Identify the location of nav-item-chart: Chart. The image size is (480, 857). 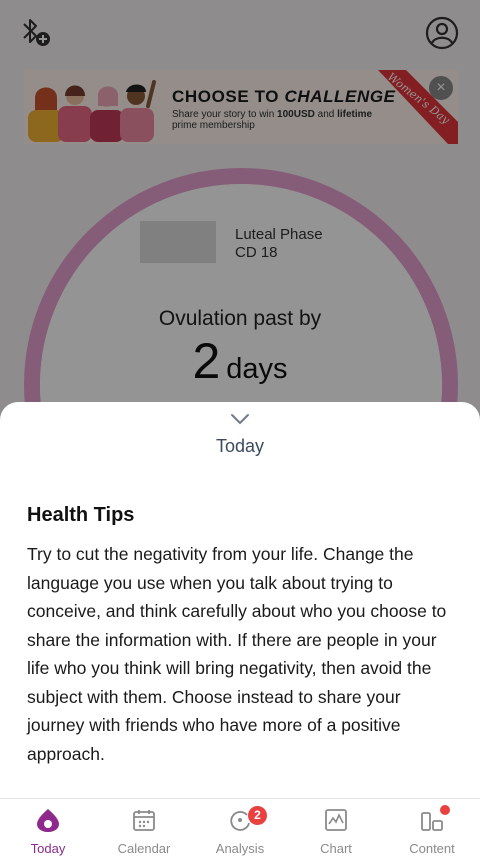
(336, 828).